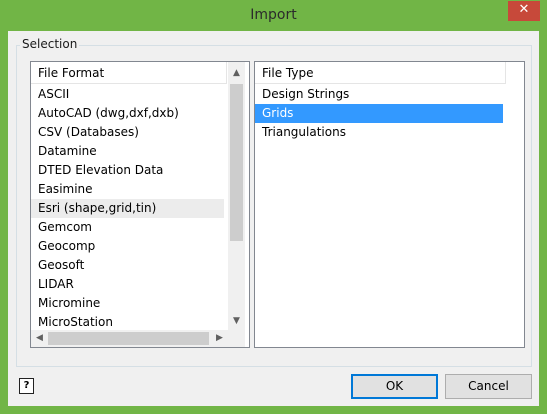 The width and height of the screenshot is (547, 414). What do you see at coordinates (236, 338) in the screenshot?
I see `scrollbar-corner` at bounding box center [236, 338].